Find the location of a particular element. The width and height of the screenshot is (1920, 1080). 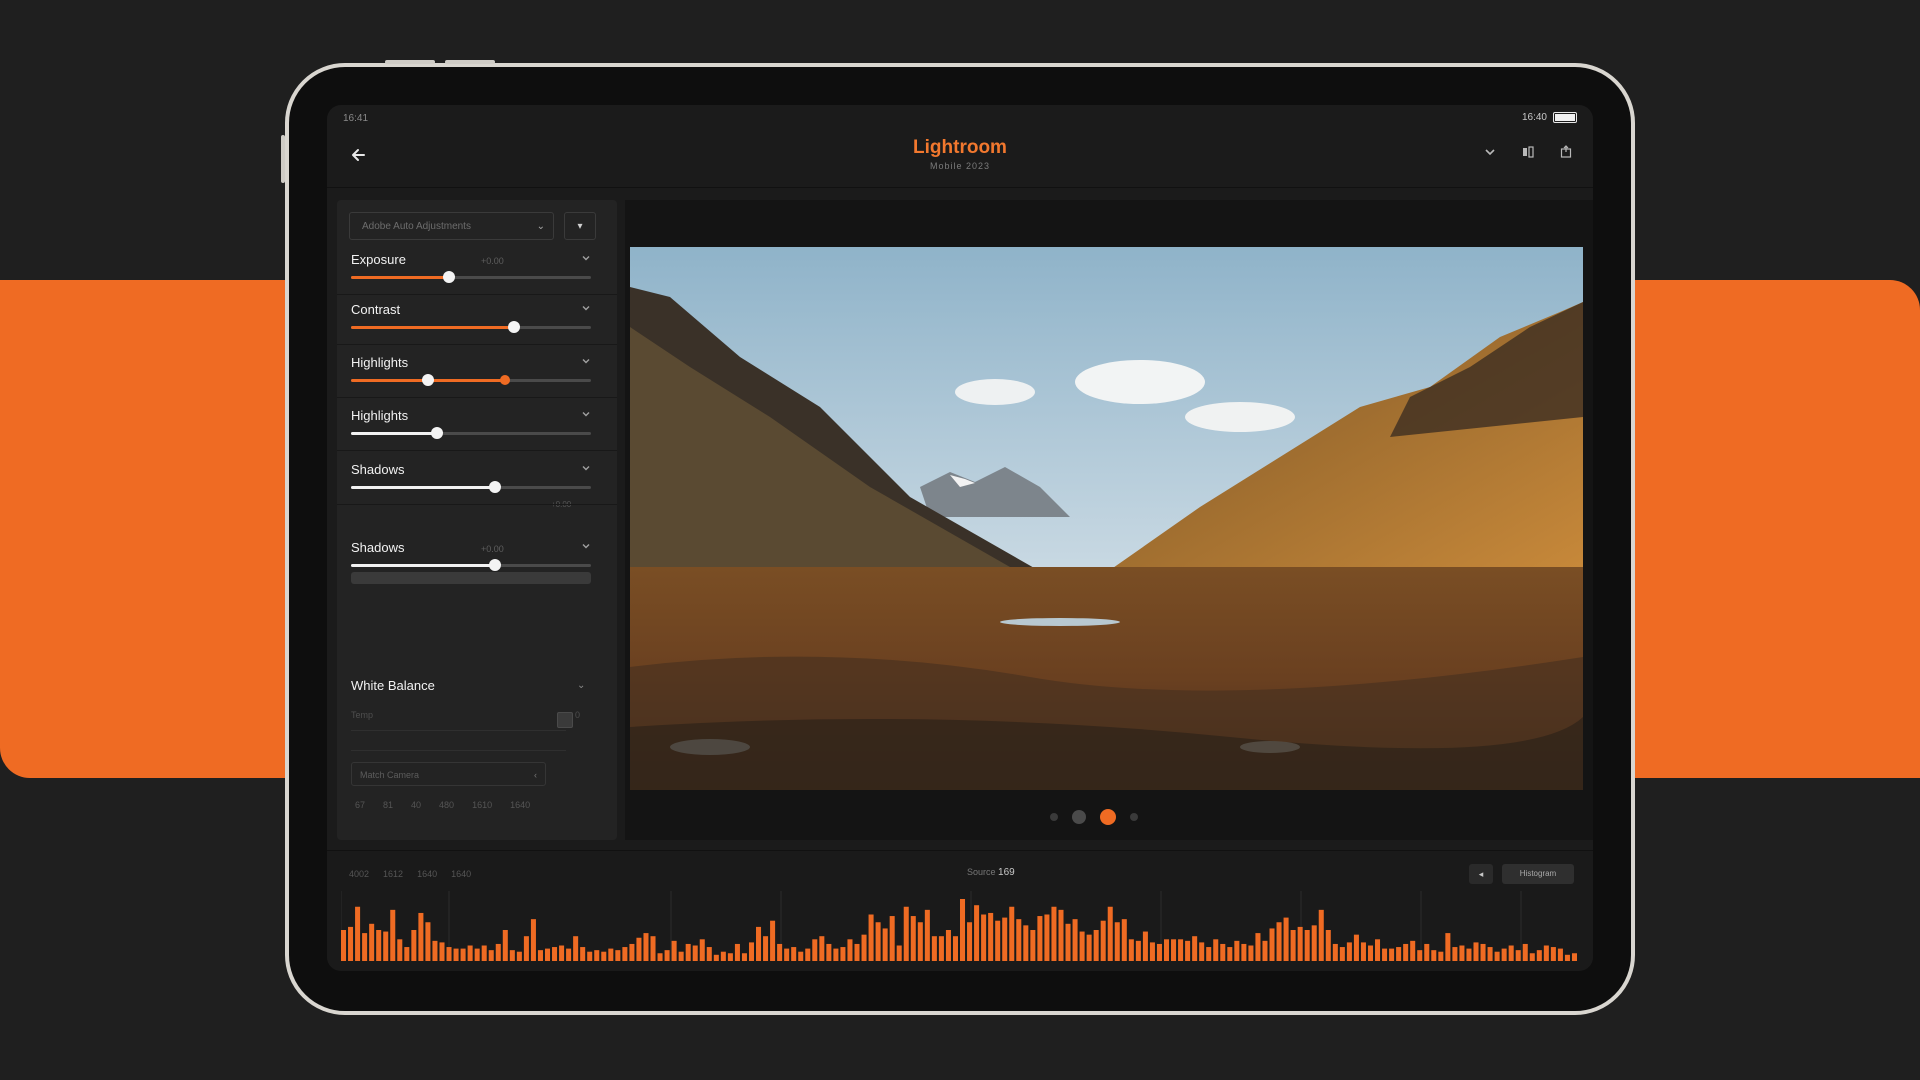

compare-icon is located at coordinates (1528, 153).